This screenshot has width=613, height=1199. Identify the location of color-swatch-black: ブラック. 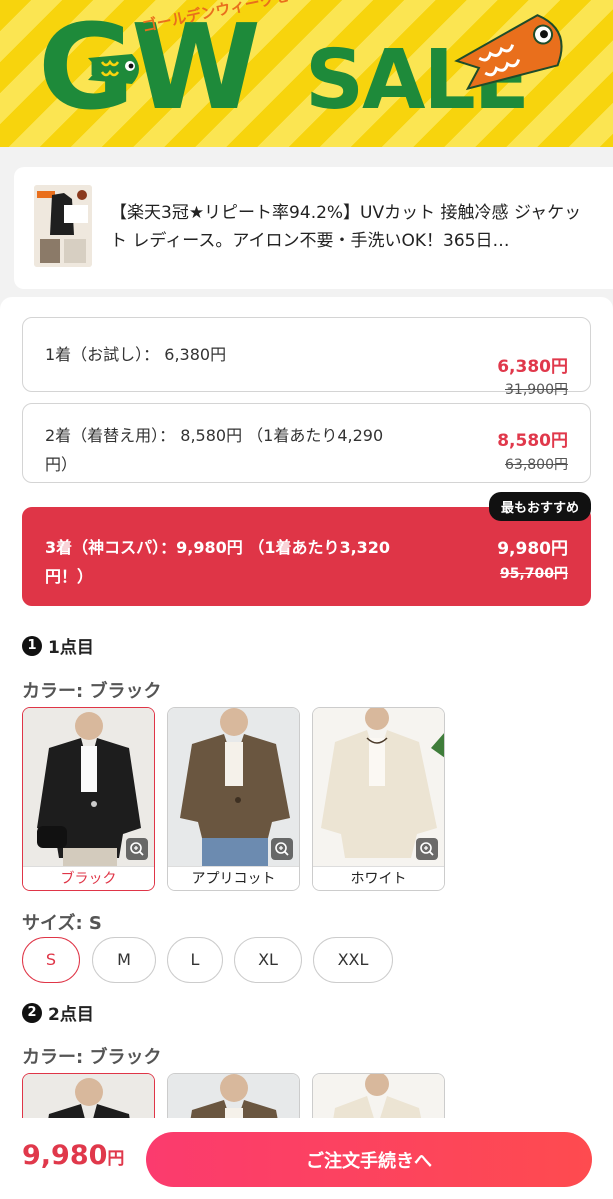
(88, 799).